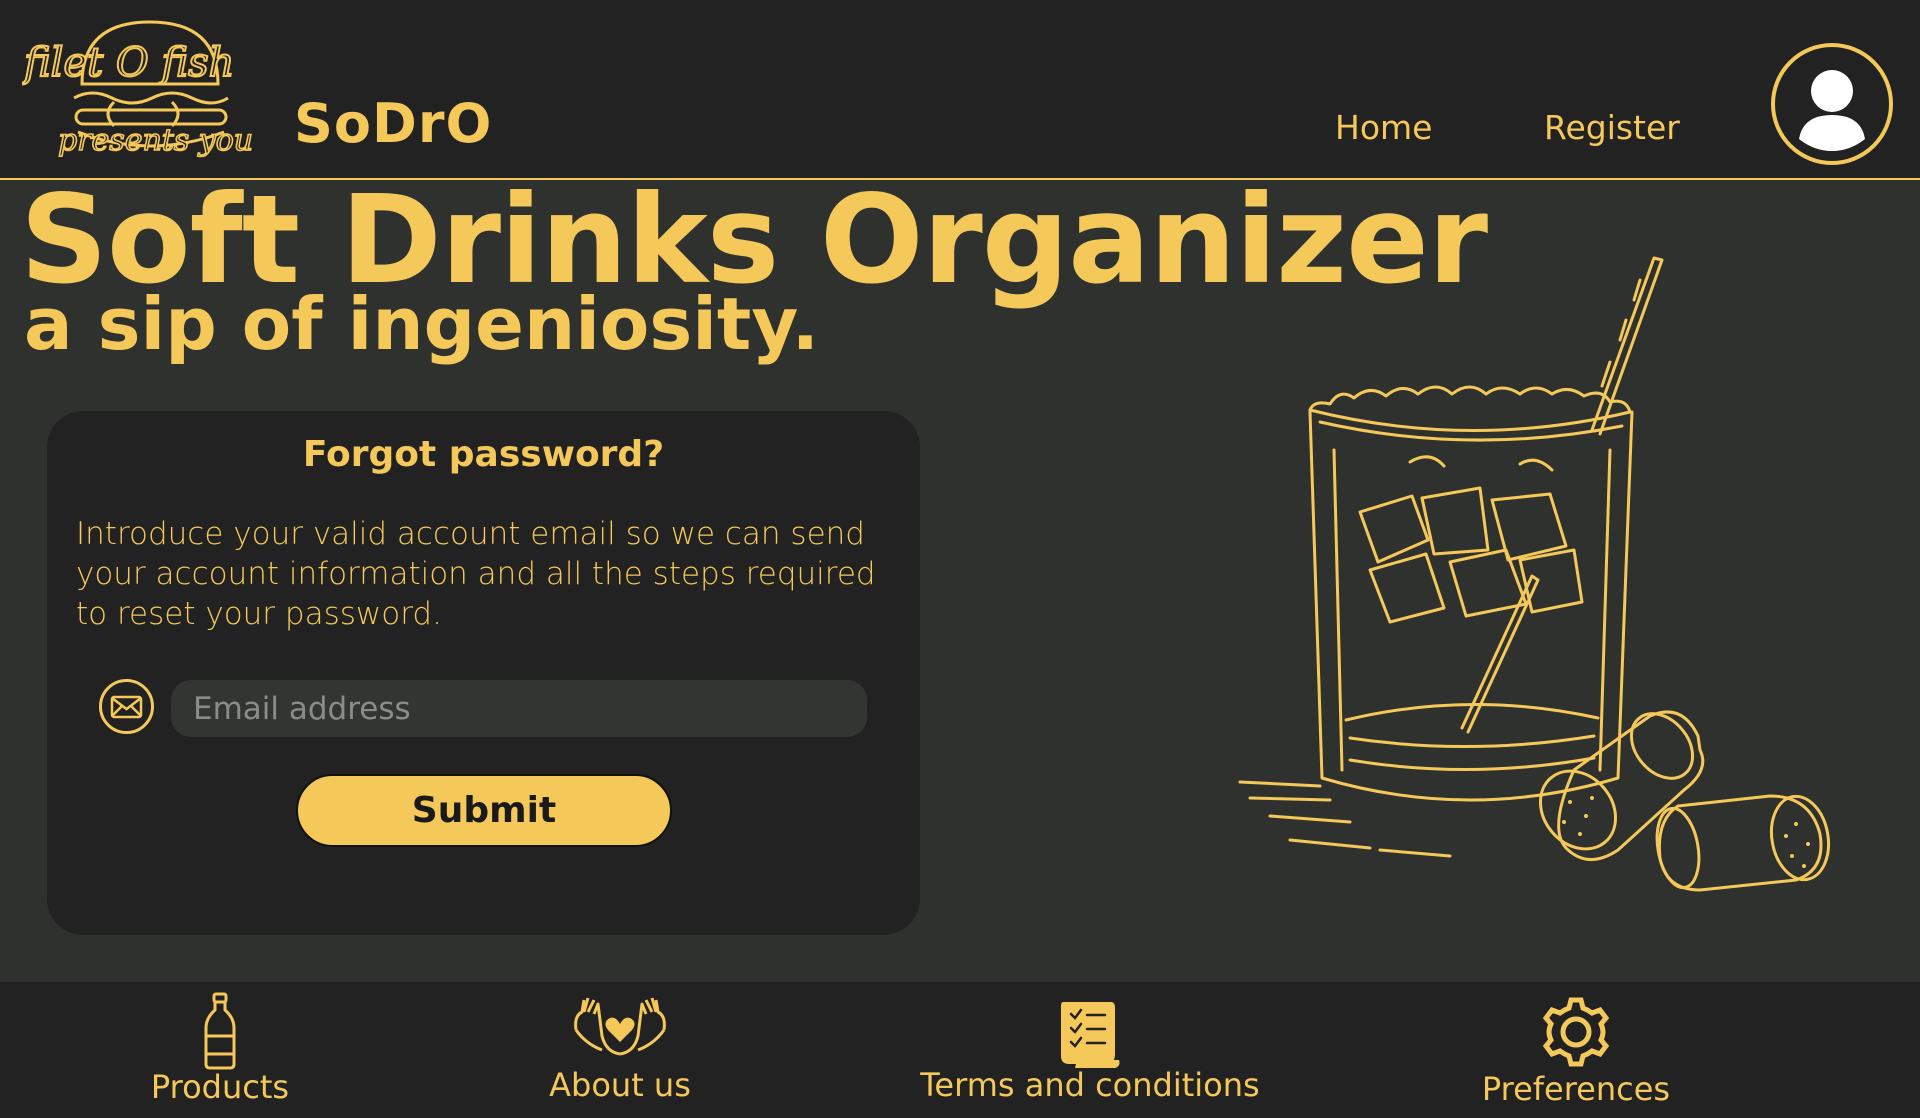 The image size is (1920, 1118). What do you see at coordinates (220, 1031) in the screenshot?
I see `bottle-icon` at bounding box center [220, 1031].